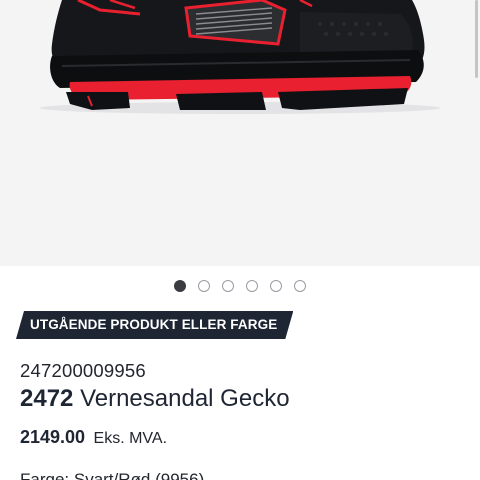 The width and height of the screenshot is (480, 480). I want to click on product-price: 2149.00, so click(53, 437).